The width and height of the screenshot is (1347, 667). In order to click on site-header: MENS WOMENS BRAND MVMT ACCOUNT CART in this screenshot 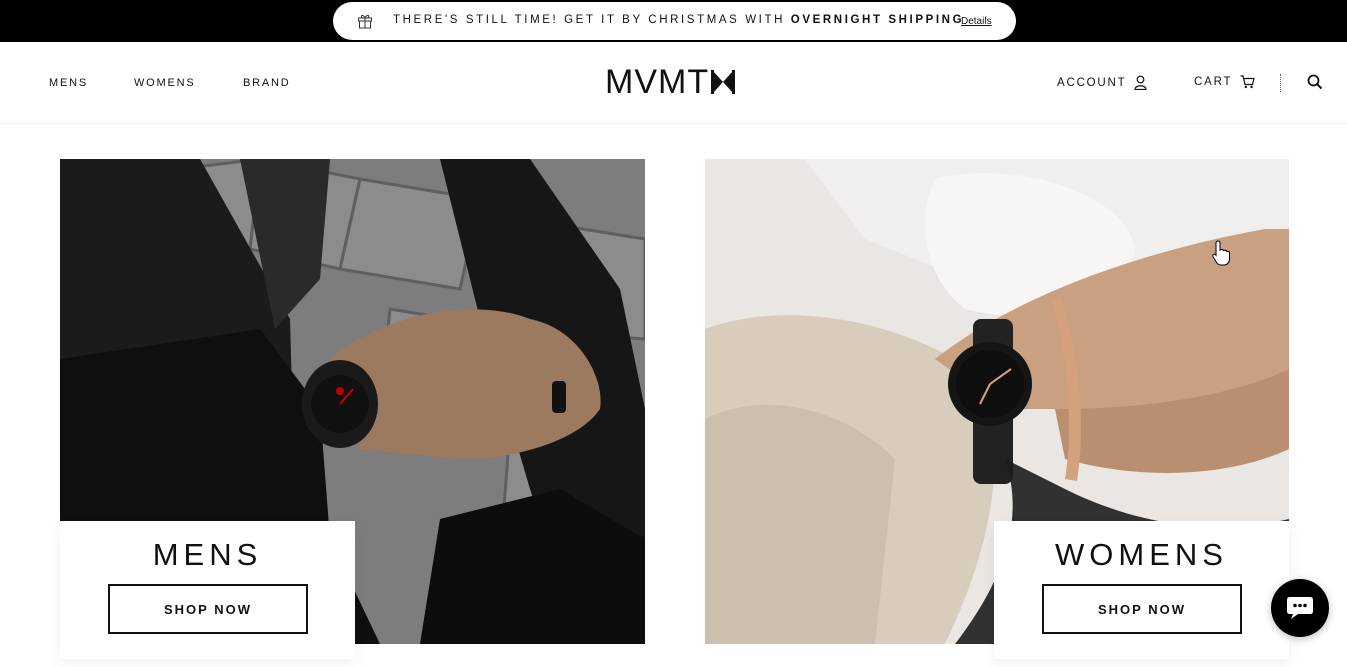, I will do `click(673, 83)`.